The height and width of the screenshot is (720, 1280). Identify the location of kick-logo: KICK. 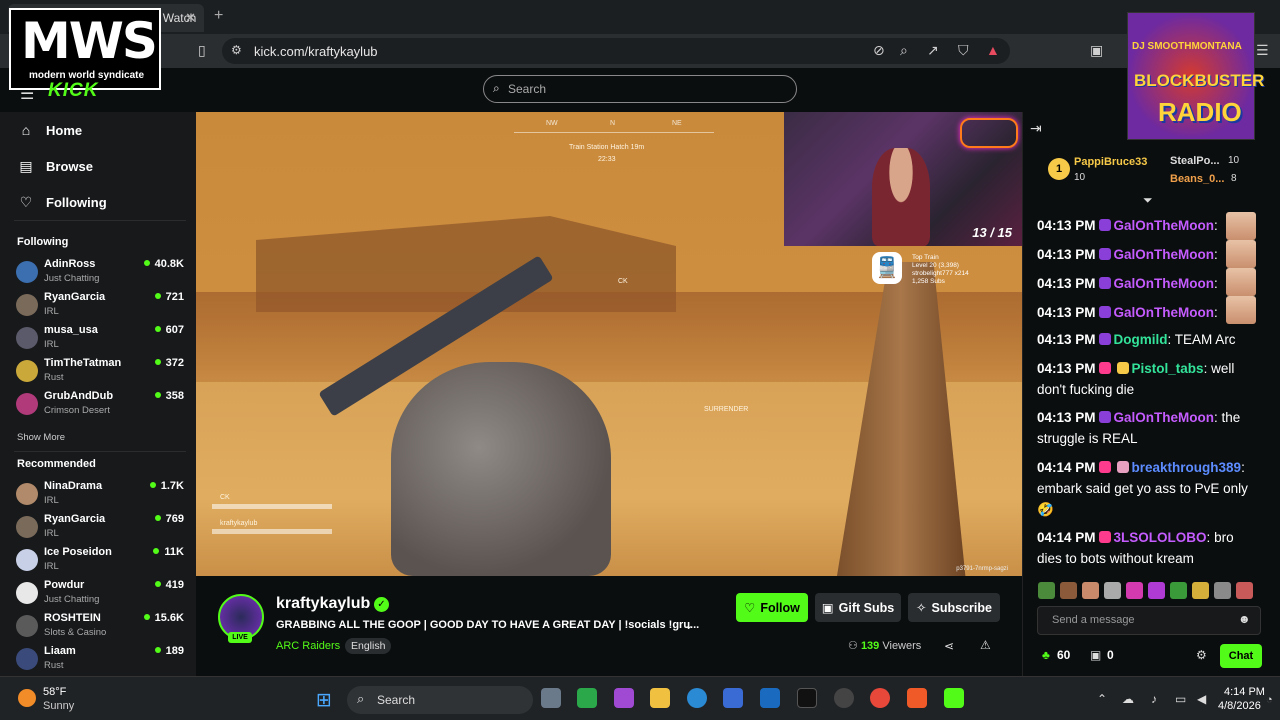
(73, 91).